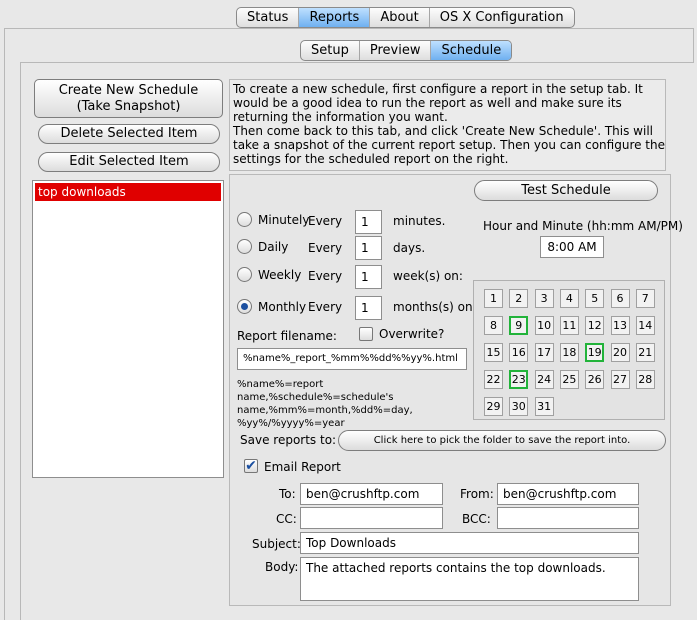 The width and height of the screenshot is (697, 620). What do you see at coordinates (286, 519) in the screenshot?
I see `cc-label: CC:` at bounding box center [286, 519].